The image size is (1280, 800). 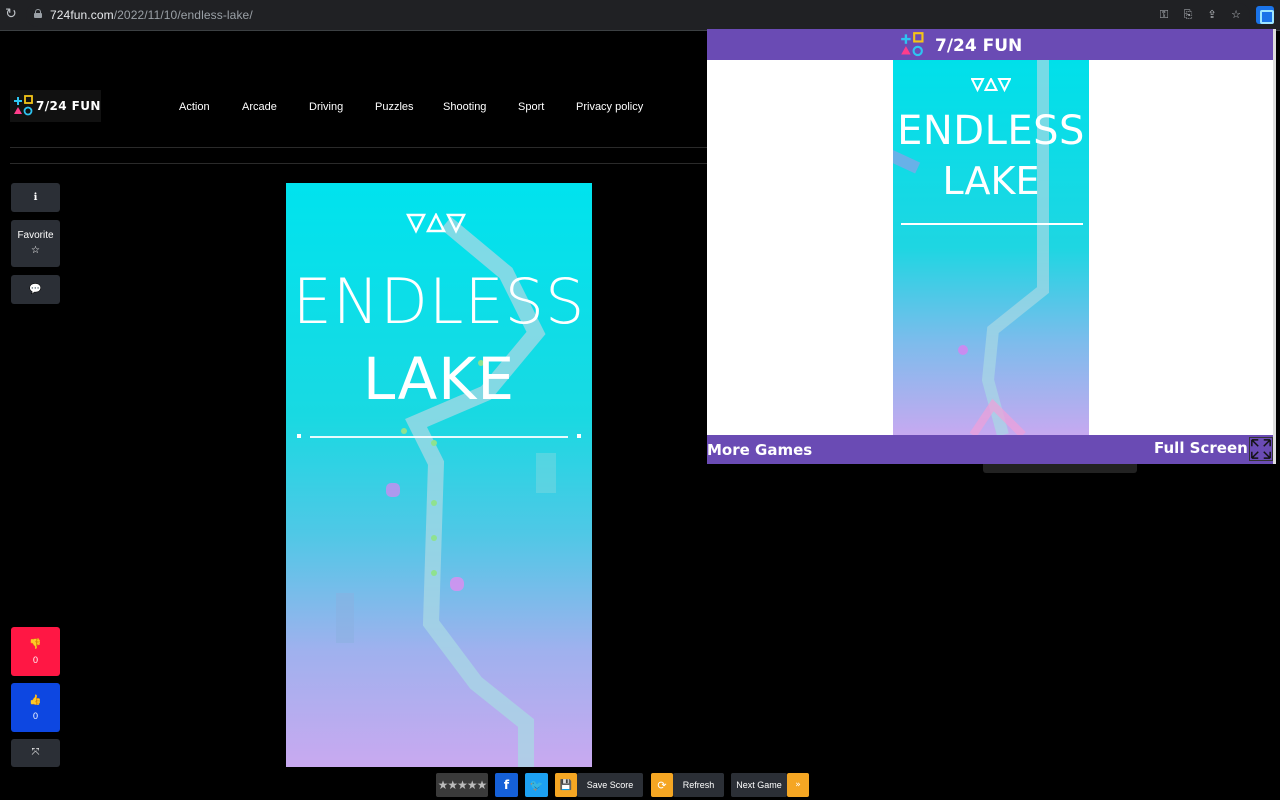 What do you see at coordinates (506, 785) in the screenshot?
I see `facebook-share-button: f` at bounding box center [506, 785].